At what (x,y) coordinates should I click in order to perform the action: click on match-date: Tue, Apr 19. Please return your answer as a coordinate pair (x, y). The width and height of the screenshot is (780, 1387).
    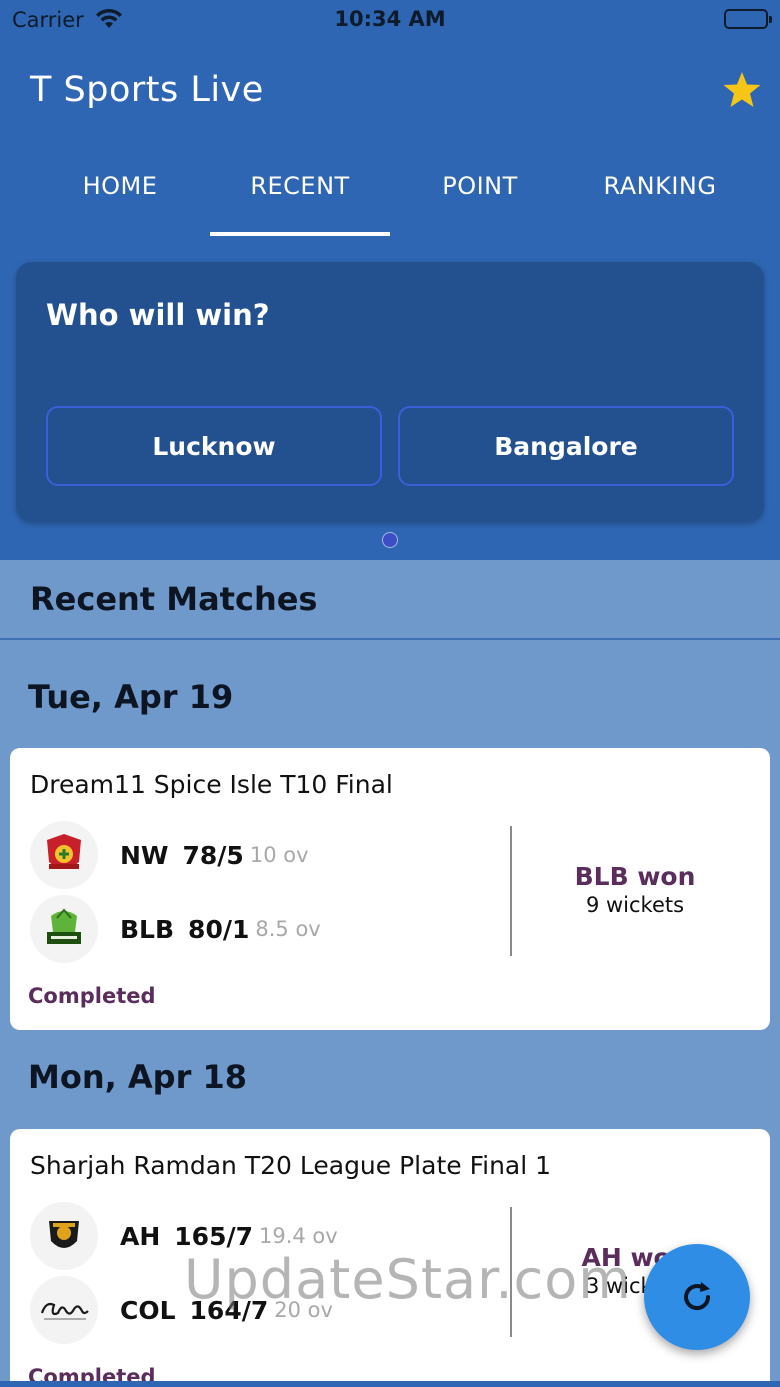
    Looking at the image, I should click on (131, 697).